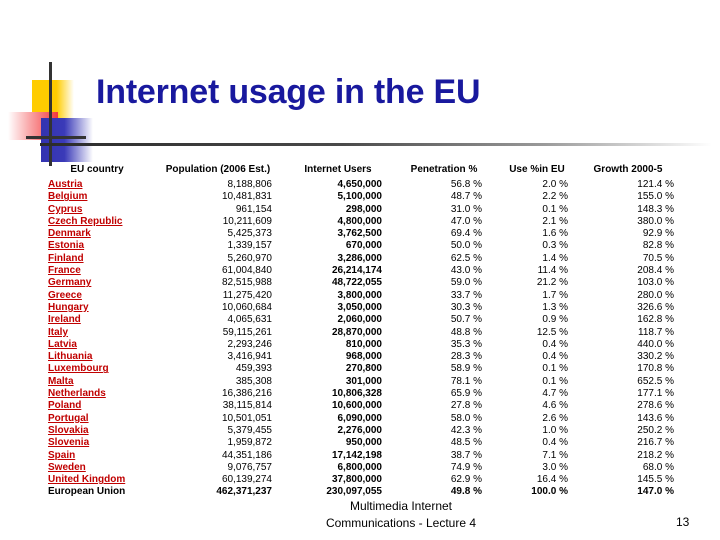 This screenshot has width=720, height=540. What do you see at coordinates (218, 169) in the screenshot?
I see `header-population: Population (2006 Est.)` at bounding box center [218, 169].